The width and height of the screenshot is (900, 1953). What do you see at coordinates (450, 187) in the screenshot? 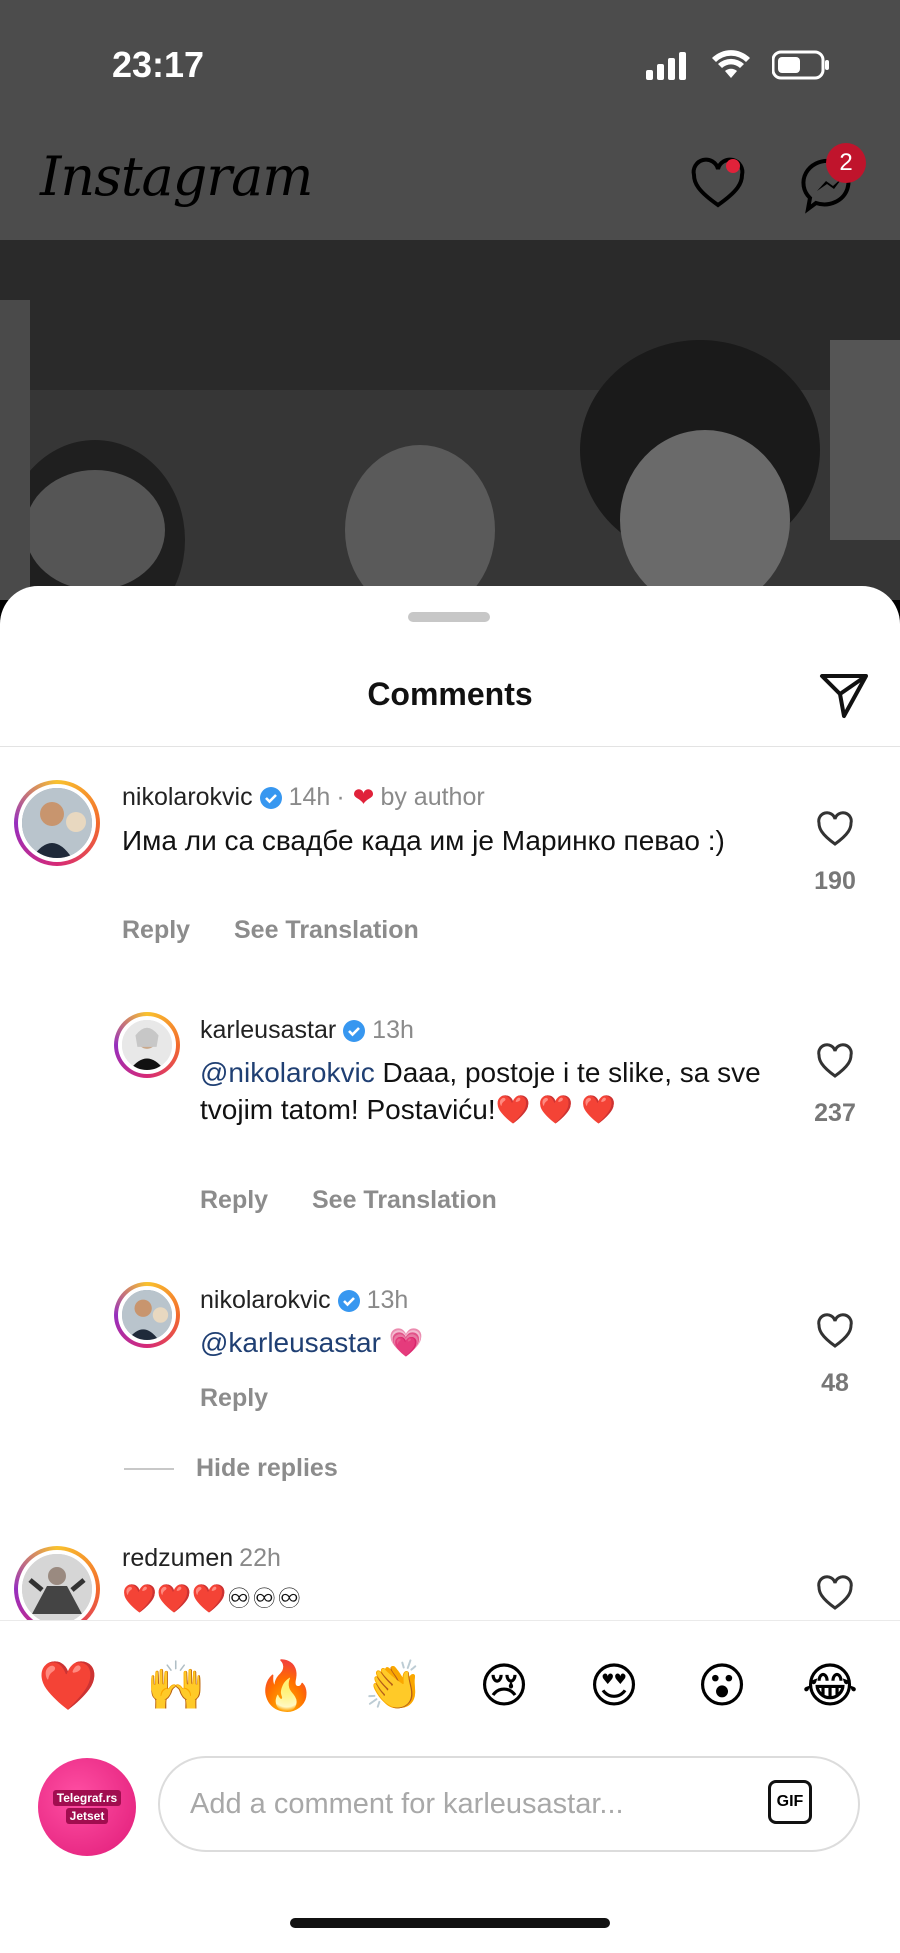
I see `app-header: Instagram 2` at bounding box center [450, 187].